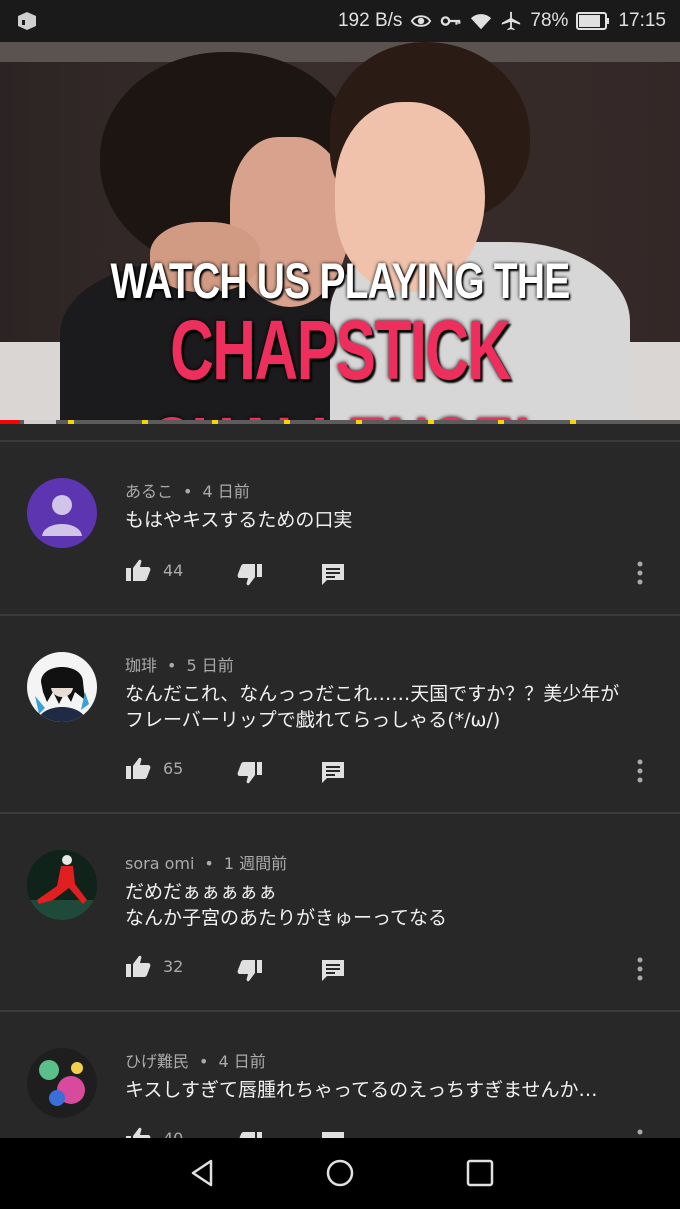 The height and width of the screenshot is (1209, 680). Describe the element at coordinates (154, 768) in the screenshot. I see `like-button: 65` at that location.